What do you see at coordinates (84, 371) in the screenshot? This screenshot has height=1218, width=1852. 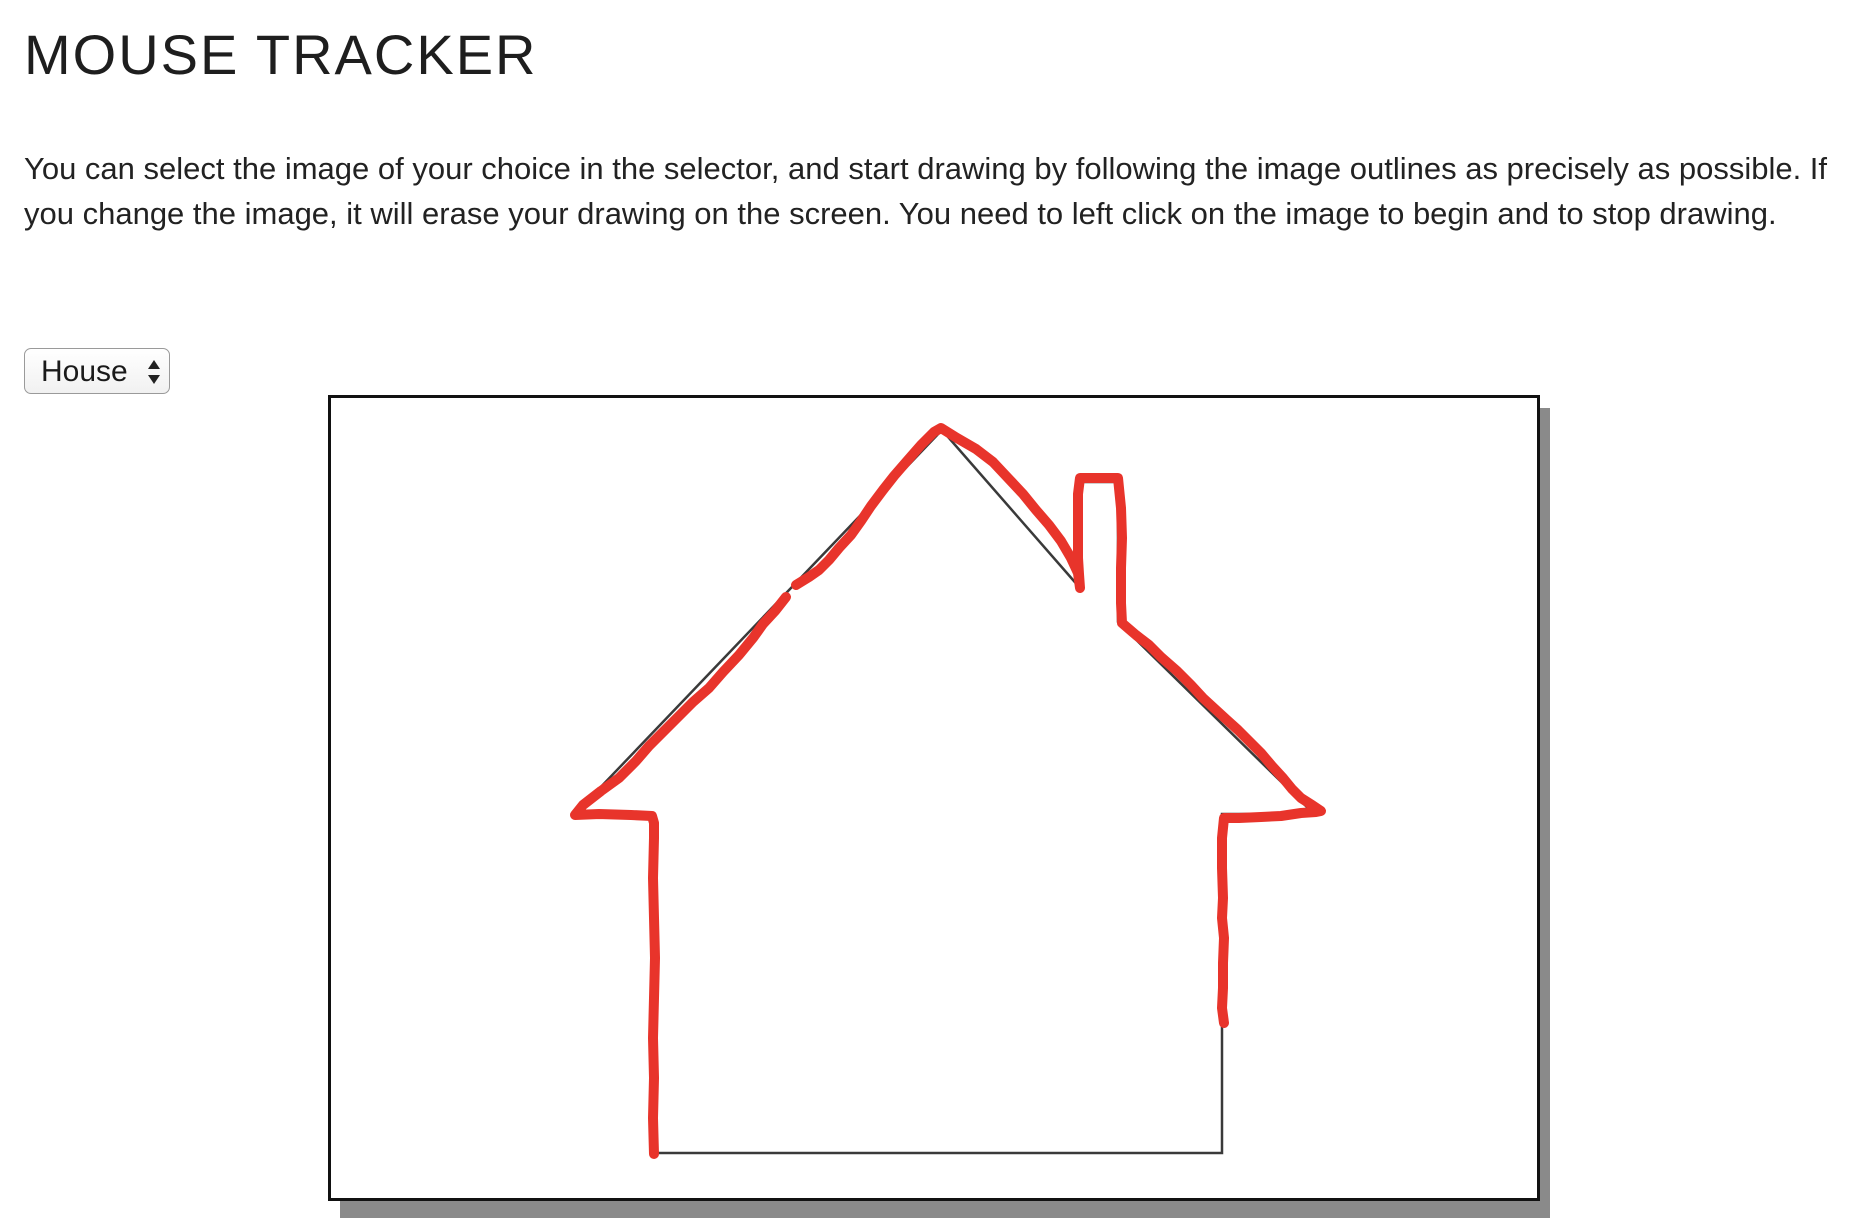 I see `image-selector-value: House` at bounding box center [84, 371].